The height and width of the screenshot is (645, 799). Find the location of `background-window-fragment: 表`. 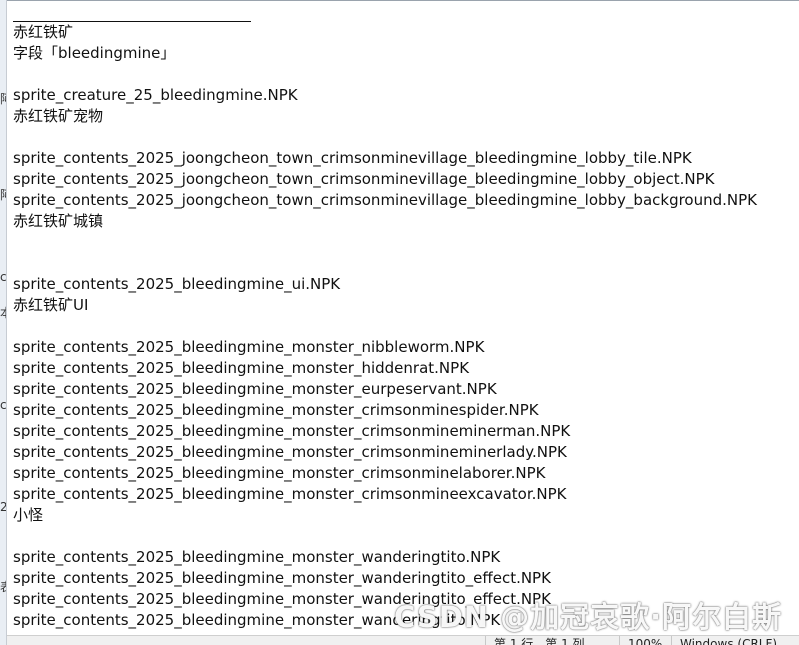

background-window-fragment: 表 is located at coordinates (3, 587).